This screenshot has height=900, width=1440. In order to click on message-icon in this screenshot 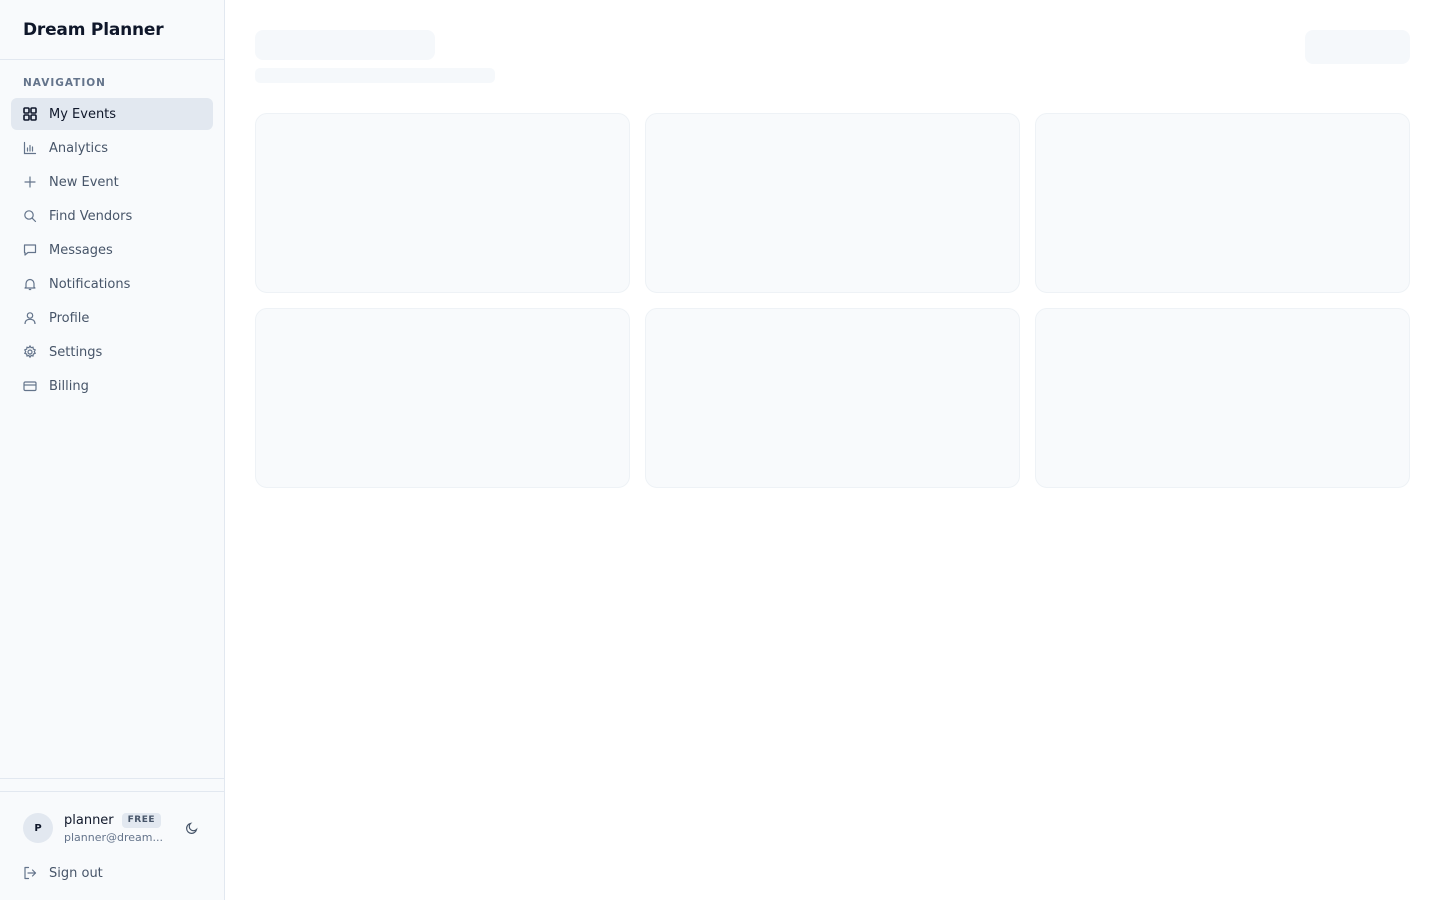, I will do `click(30, 250)`.